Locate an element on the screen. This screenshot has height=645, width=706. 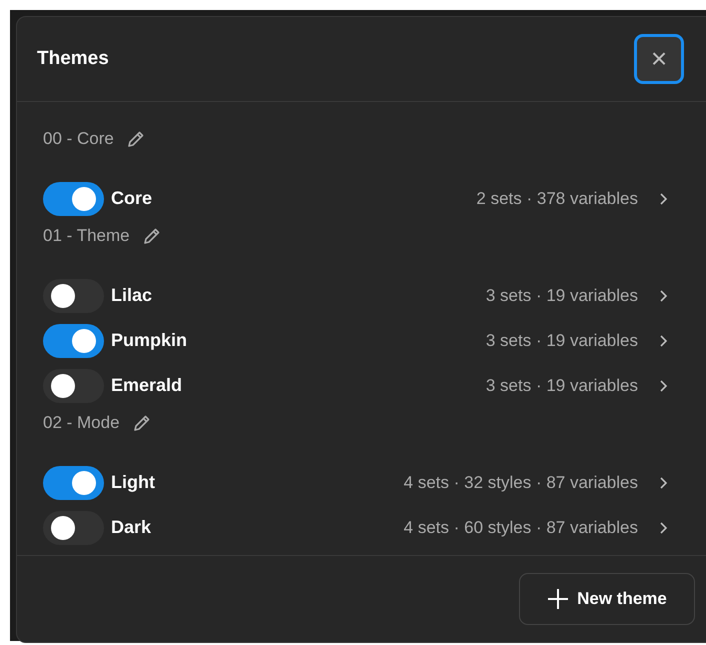
theme-name: Pumpkin is located at coordinates (149, 340).